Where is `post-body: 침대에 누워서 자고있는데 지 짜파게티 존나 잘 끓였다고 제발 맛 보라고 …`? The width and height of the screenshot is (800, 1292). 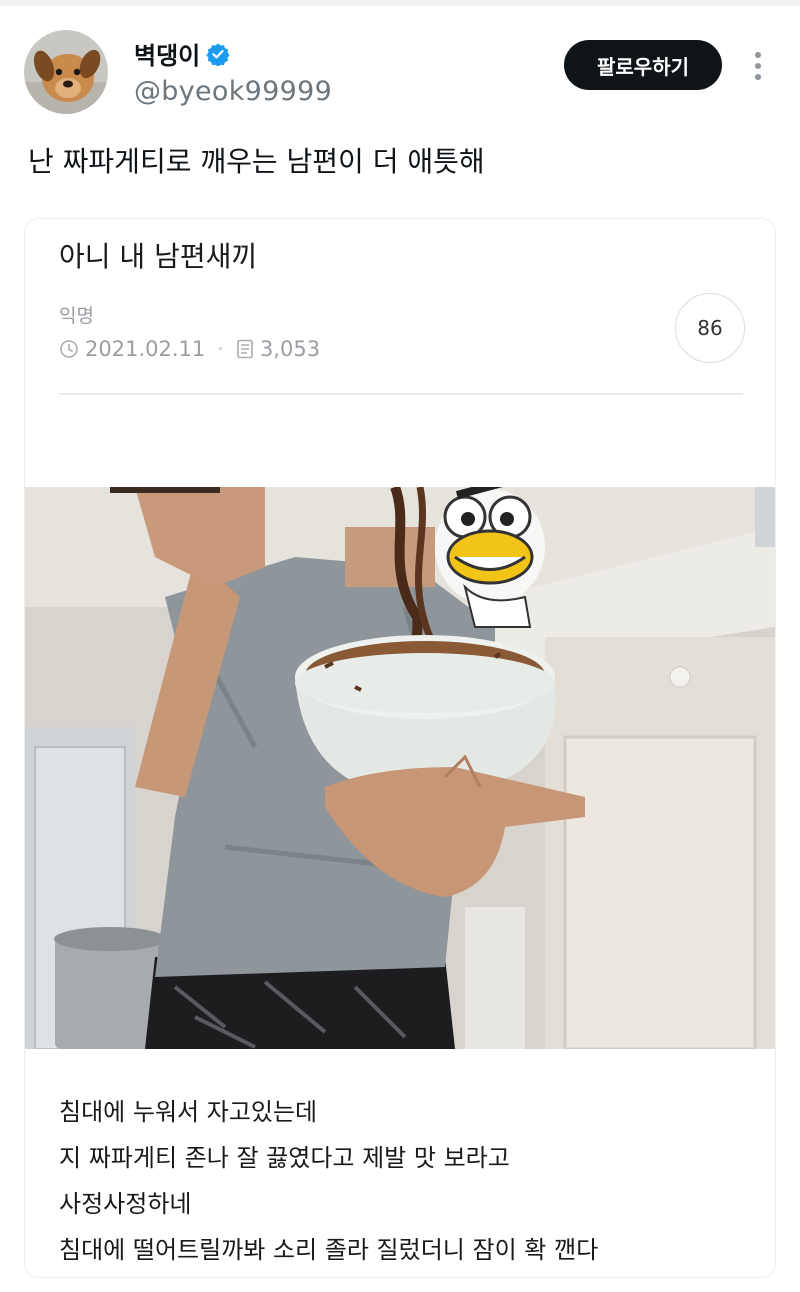 post-body: 침대에 누워서 자고있는데 지 짜파게티 존나 잘 끓였다고 제발 맛 보라고 … is located at coordinates (328, 1181).